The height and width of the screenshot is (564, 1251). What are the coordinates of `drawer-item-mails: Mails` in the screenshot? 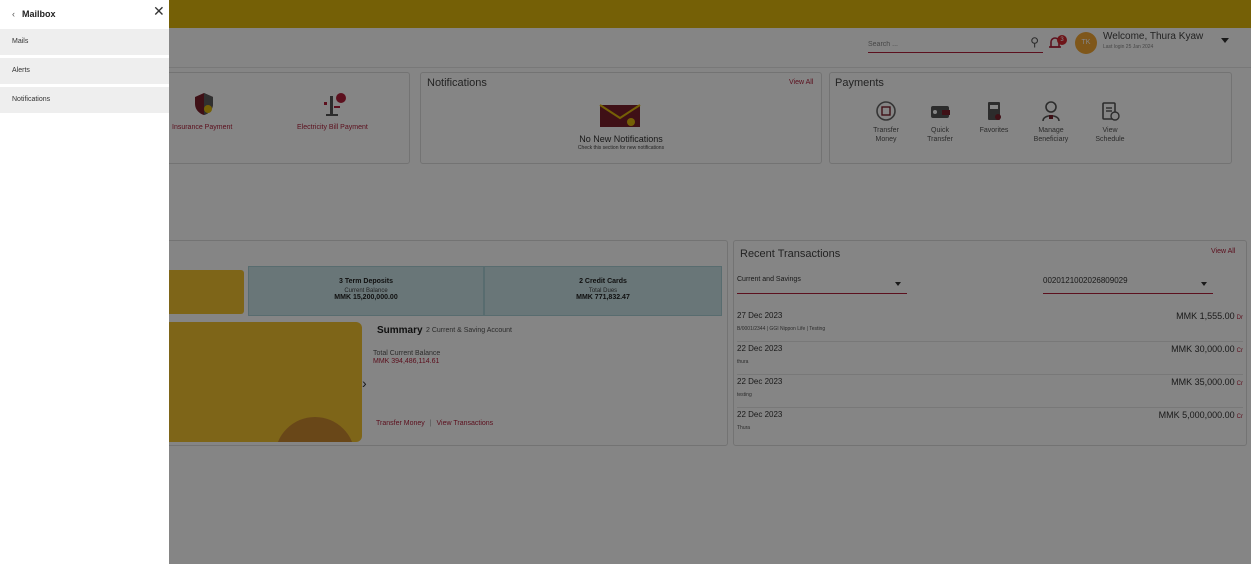 It's located at (84, 42).